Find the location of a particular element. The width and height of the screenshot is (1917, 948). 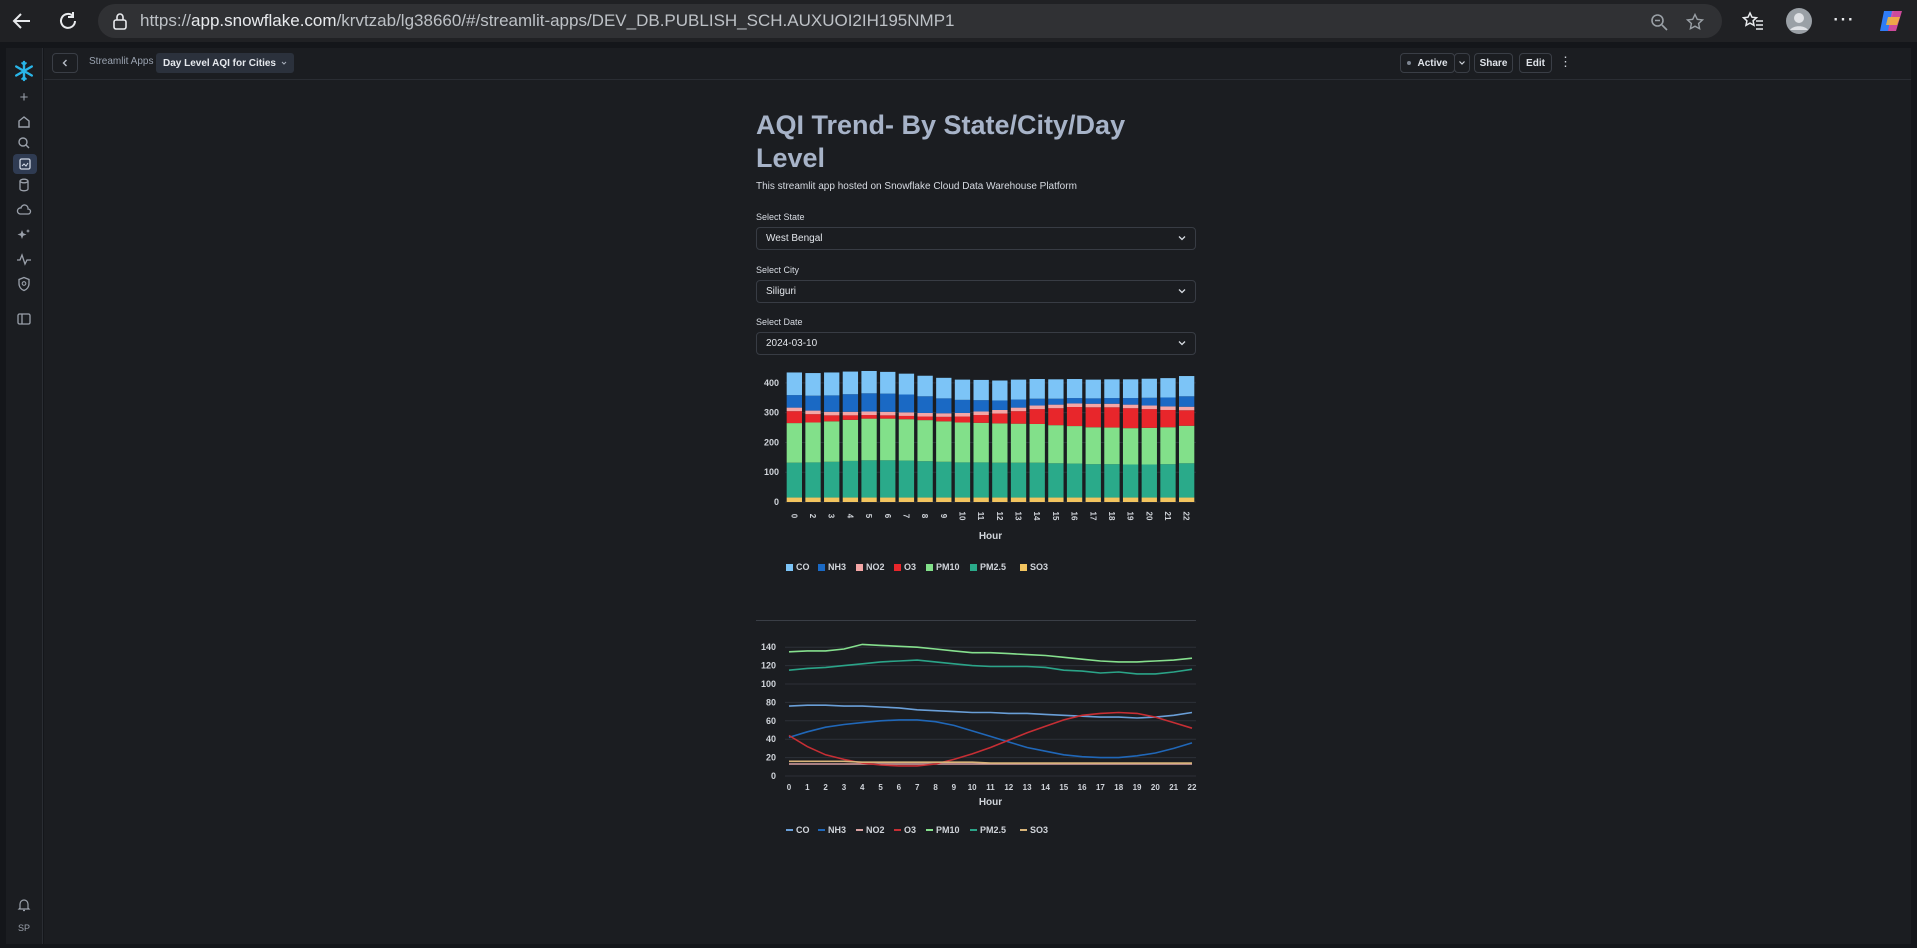

x-tick-label: 20 is located at coordinates (1155, 787).